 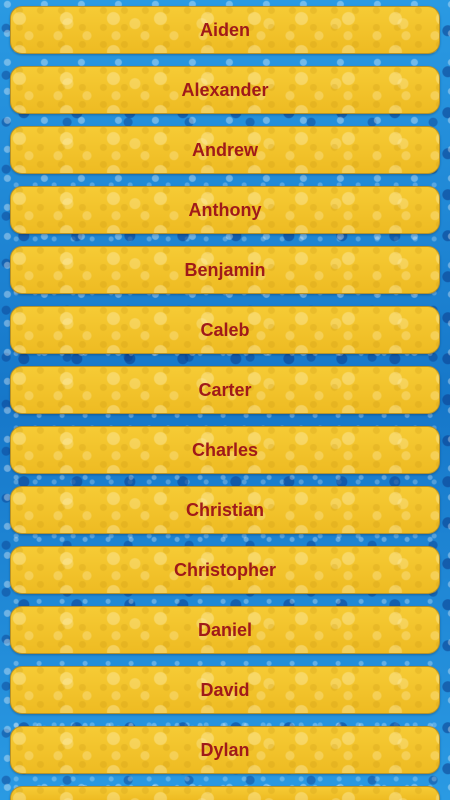 I want to click on name-label: Carter, so click(x=225, y=389).